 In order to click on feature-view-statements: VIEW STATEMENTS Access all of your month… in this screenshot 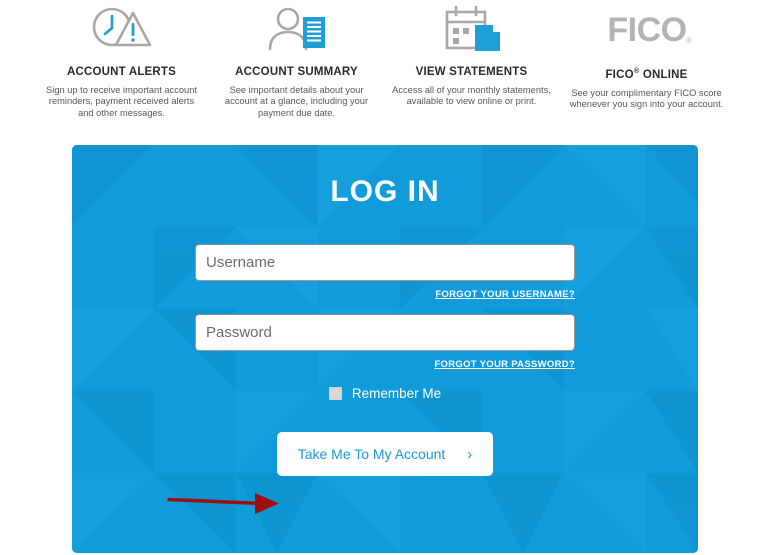, I will do `click(471, 60)`.